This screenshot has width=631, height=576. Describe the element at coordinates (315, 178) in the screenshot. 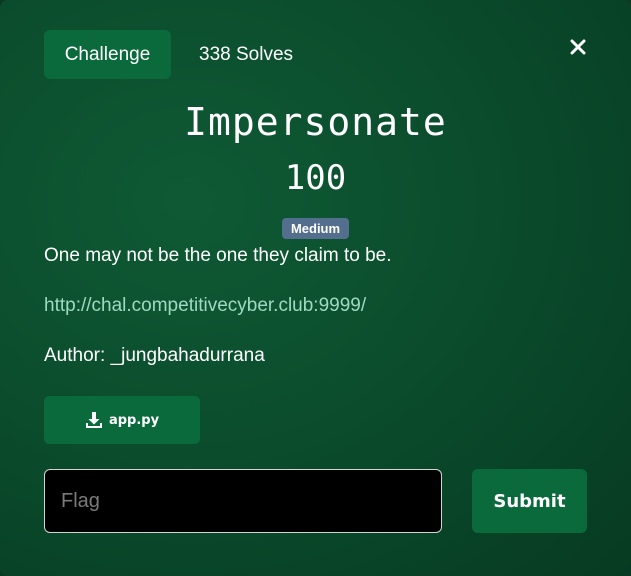

I see `challenge-points: 100` at that location.